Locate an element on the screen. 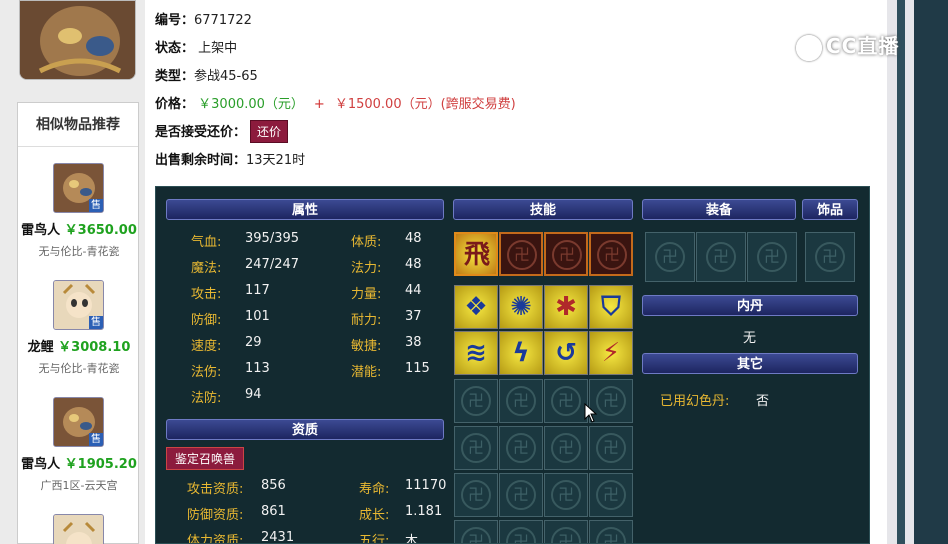  similar-item-price: ￥1905.20 is located at coordinates (100, 464).